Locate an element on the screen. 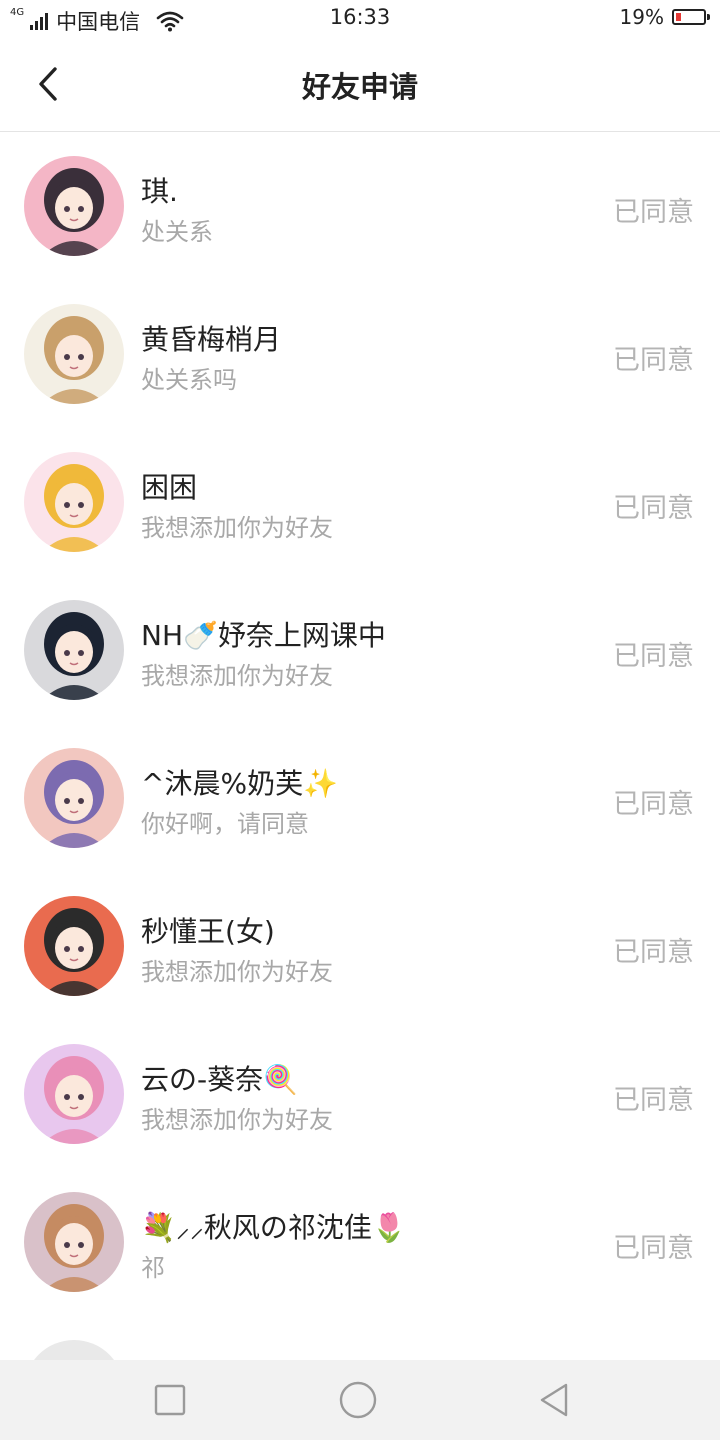 The height and width of the screenshot is (1440, 720). triangle-back-icon is located at coordinates (554, 1400).